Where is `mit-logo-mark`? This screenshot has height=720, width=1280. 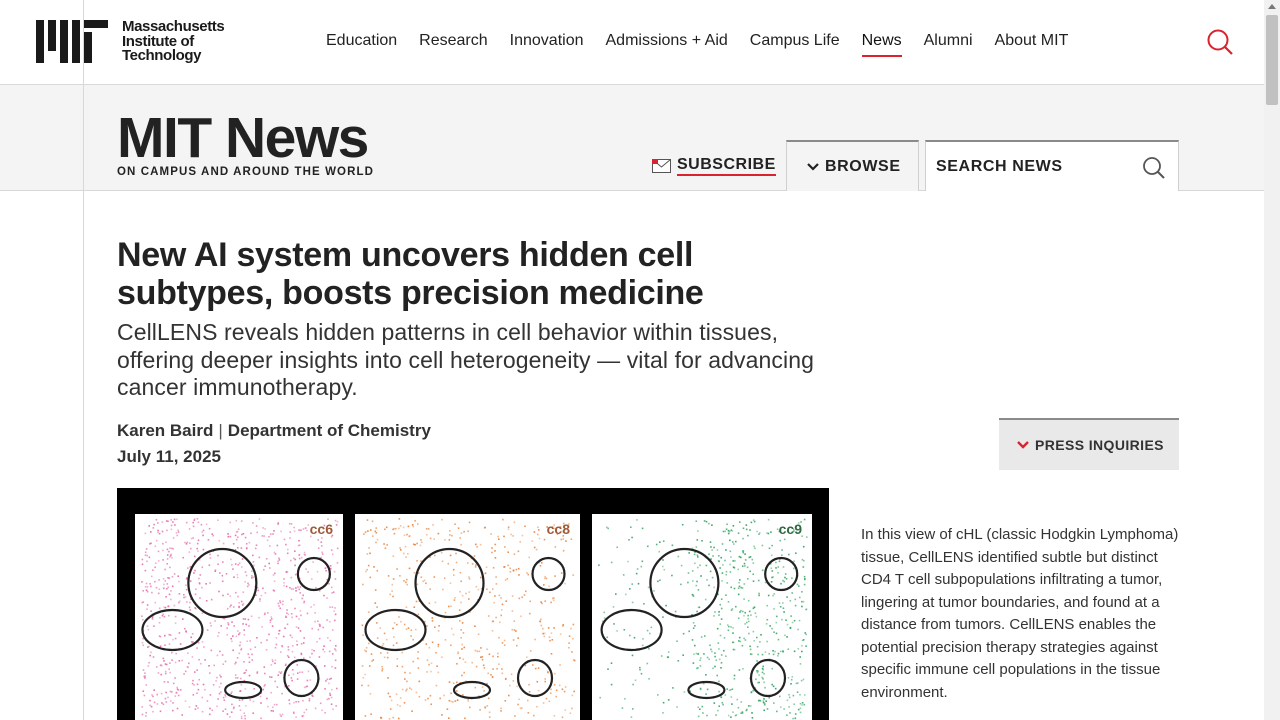 mit-logo-mark is located at coordinates (76, 41).